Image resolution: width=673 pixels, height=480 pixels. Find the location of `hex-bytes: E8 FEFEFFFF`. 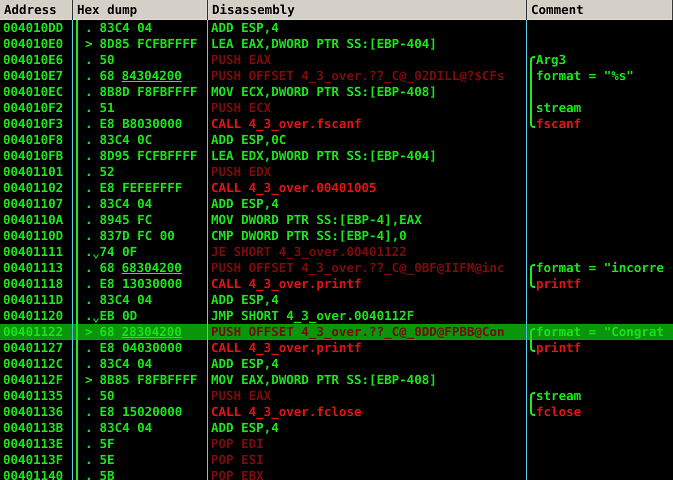

hex-bytes: E8 FEFEFFFF is located at coordinates (140, 188).